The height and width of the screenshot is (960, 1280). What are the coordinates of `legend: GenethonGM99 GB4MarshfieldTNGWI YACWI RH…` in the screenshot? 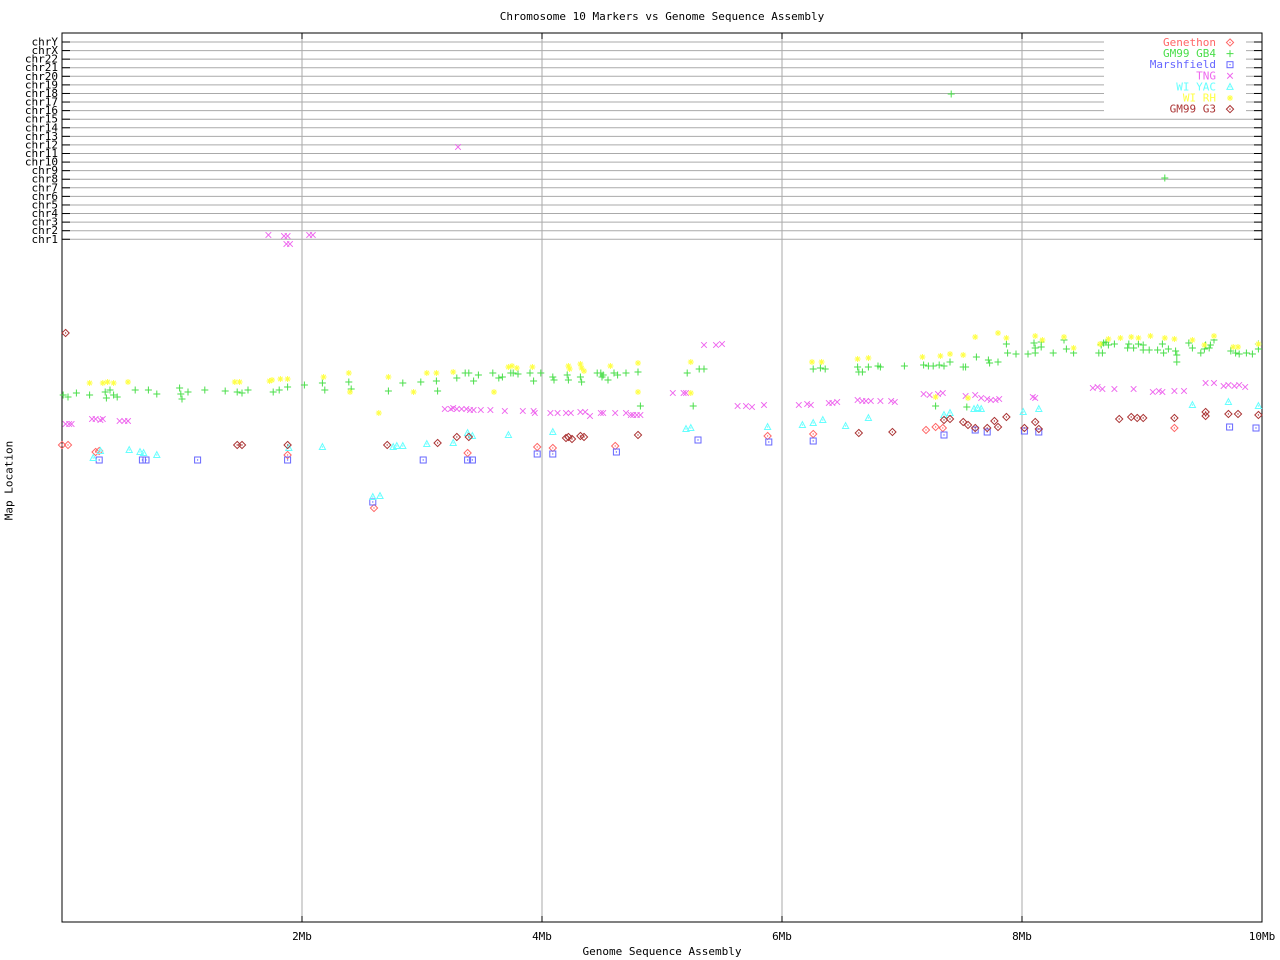 It's located at (1175, 76).